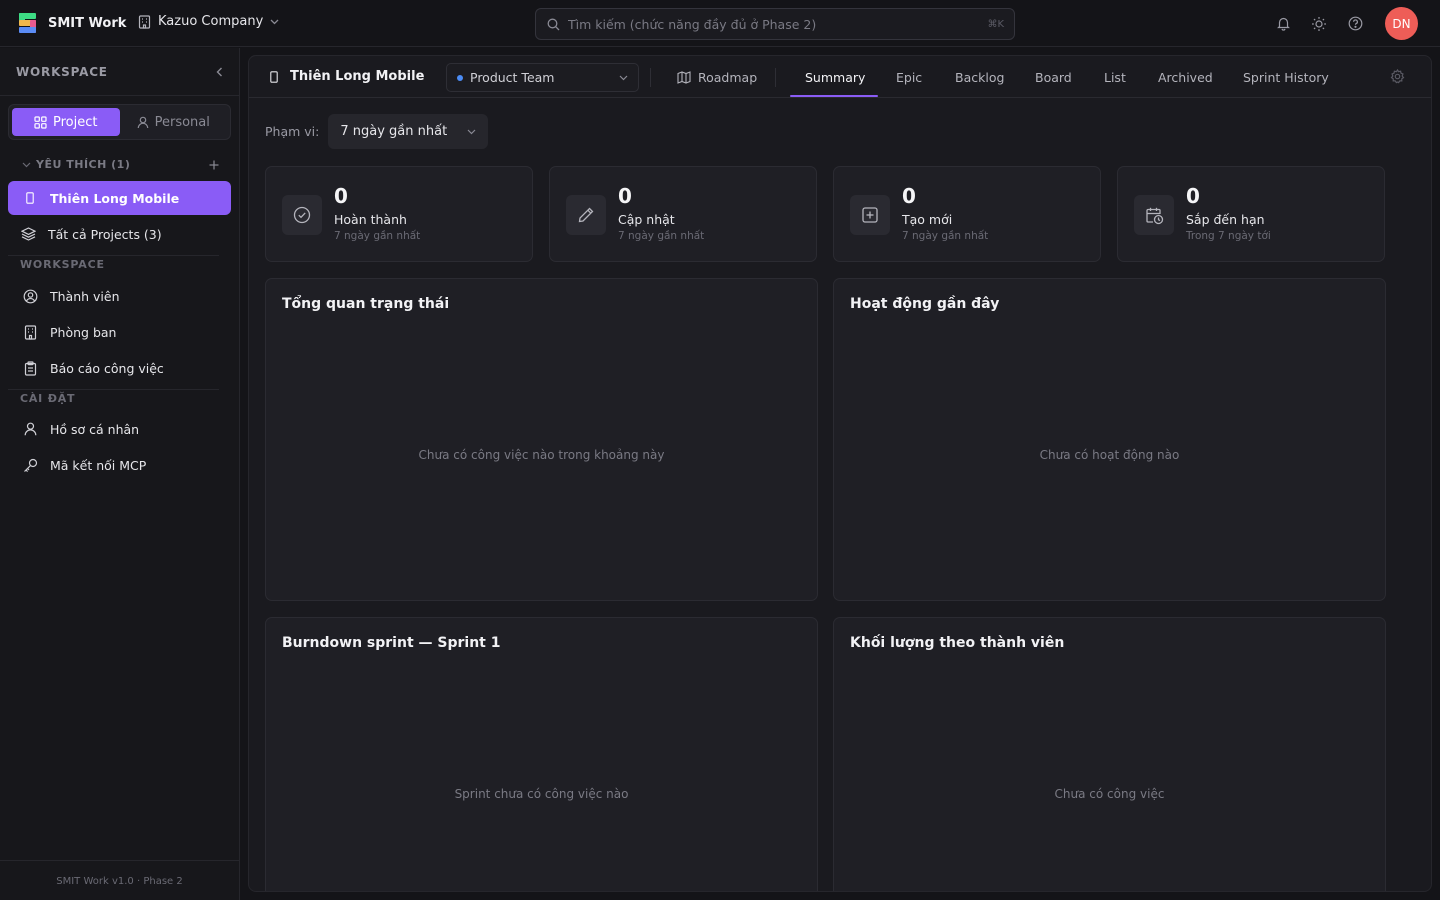 Image resolution: width=1440 pixels, height=900 pixels. I want to click on sidebar-item-profile: Hồ sơ cá nhân, so click(119, 429).